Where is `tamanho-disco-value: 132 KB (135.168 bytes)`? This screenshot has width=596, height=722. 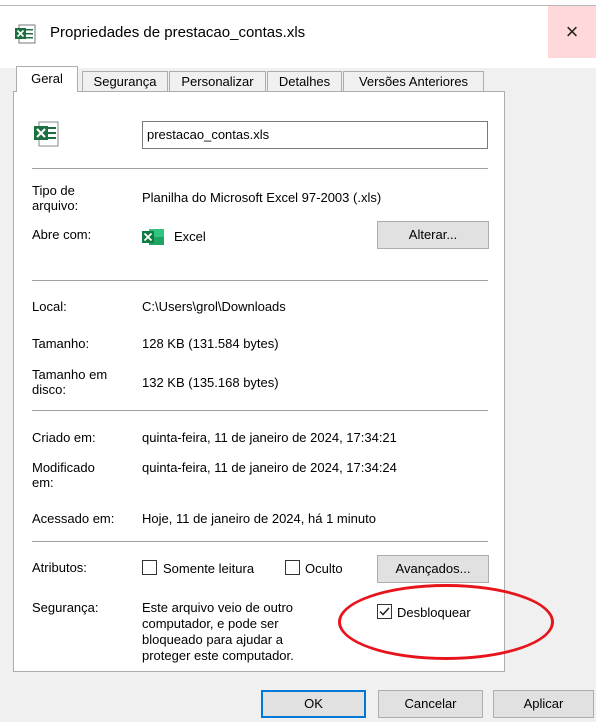
tamanho-disco-value: 132 KB (135.168 bytes) is located at coordinates (210, 382).